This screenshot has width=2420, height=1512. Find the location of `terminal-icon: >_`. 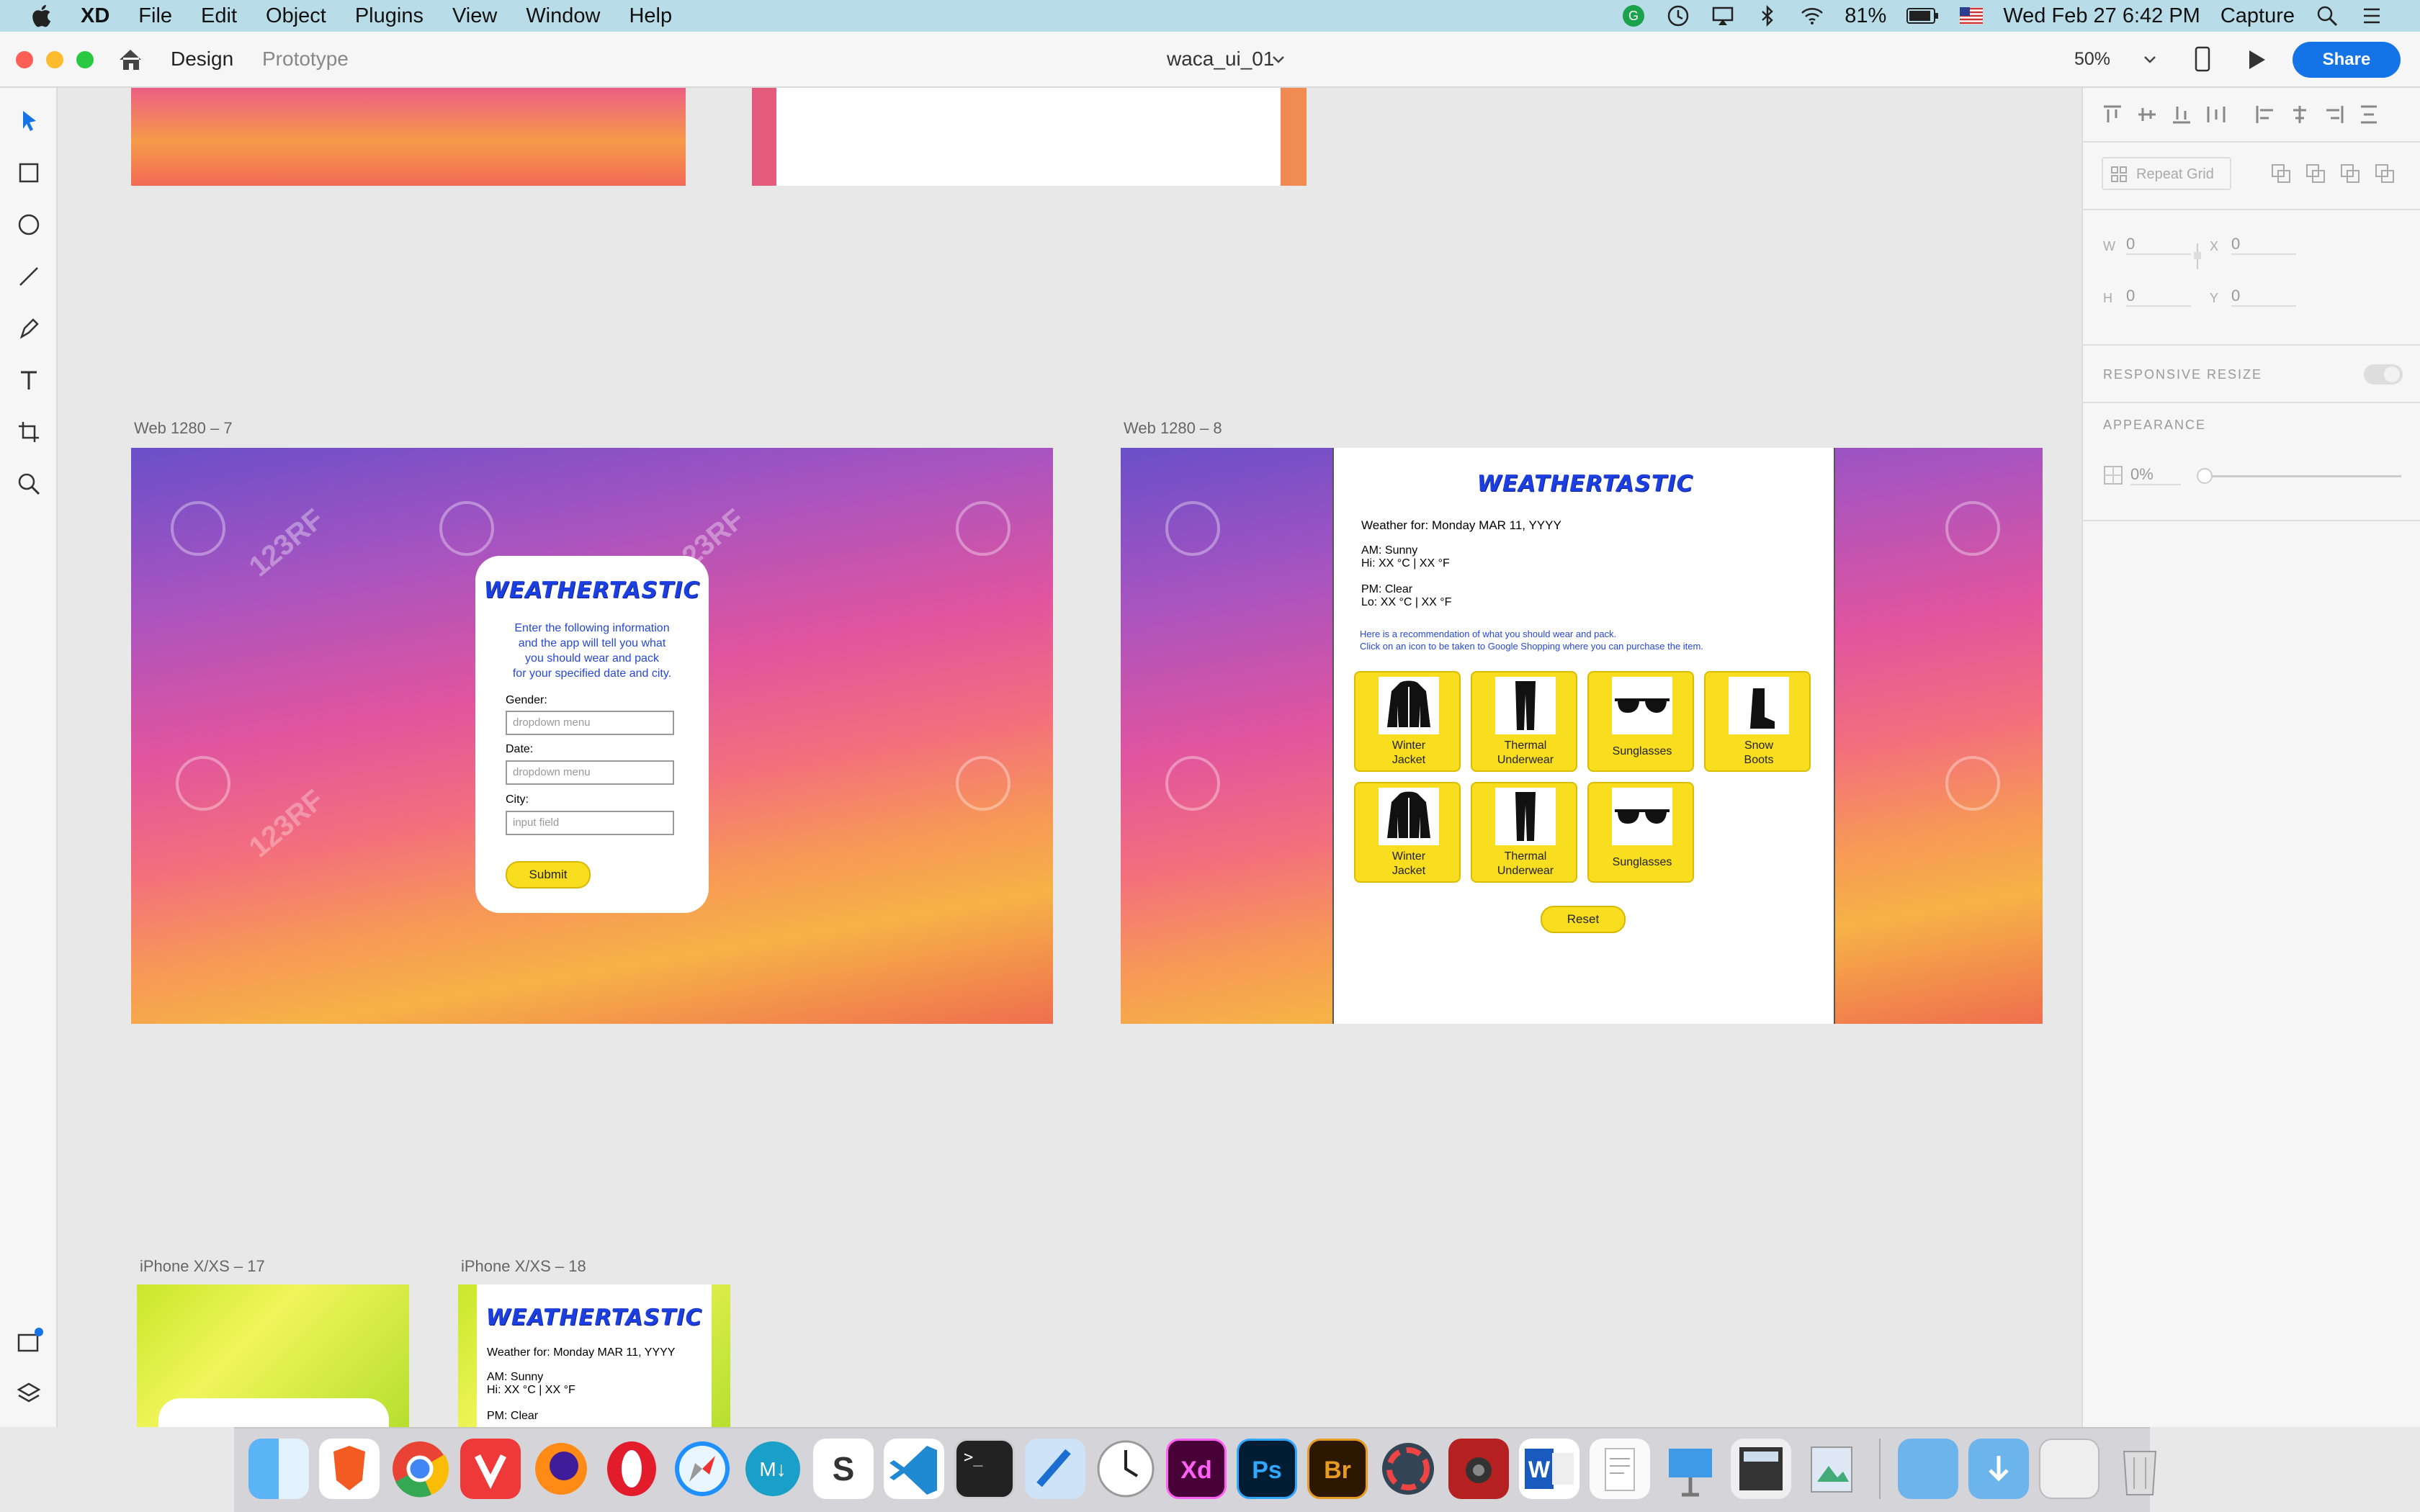

terminal-icon: >_ is located at coordinates (984, 1469).